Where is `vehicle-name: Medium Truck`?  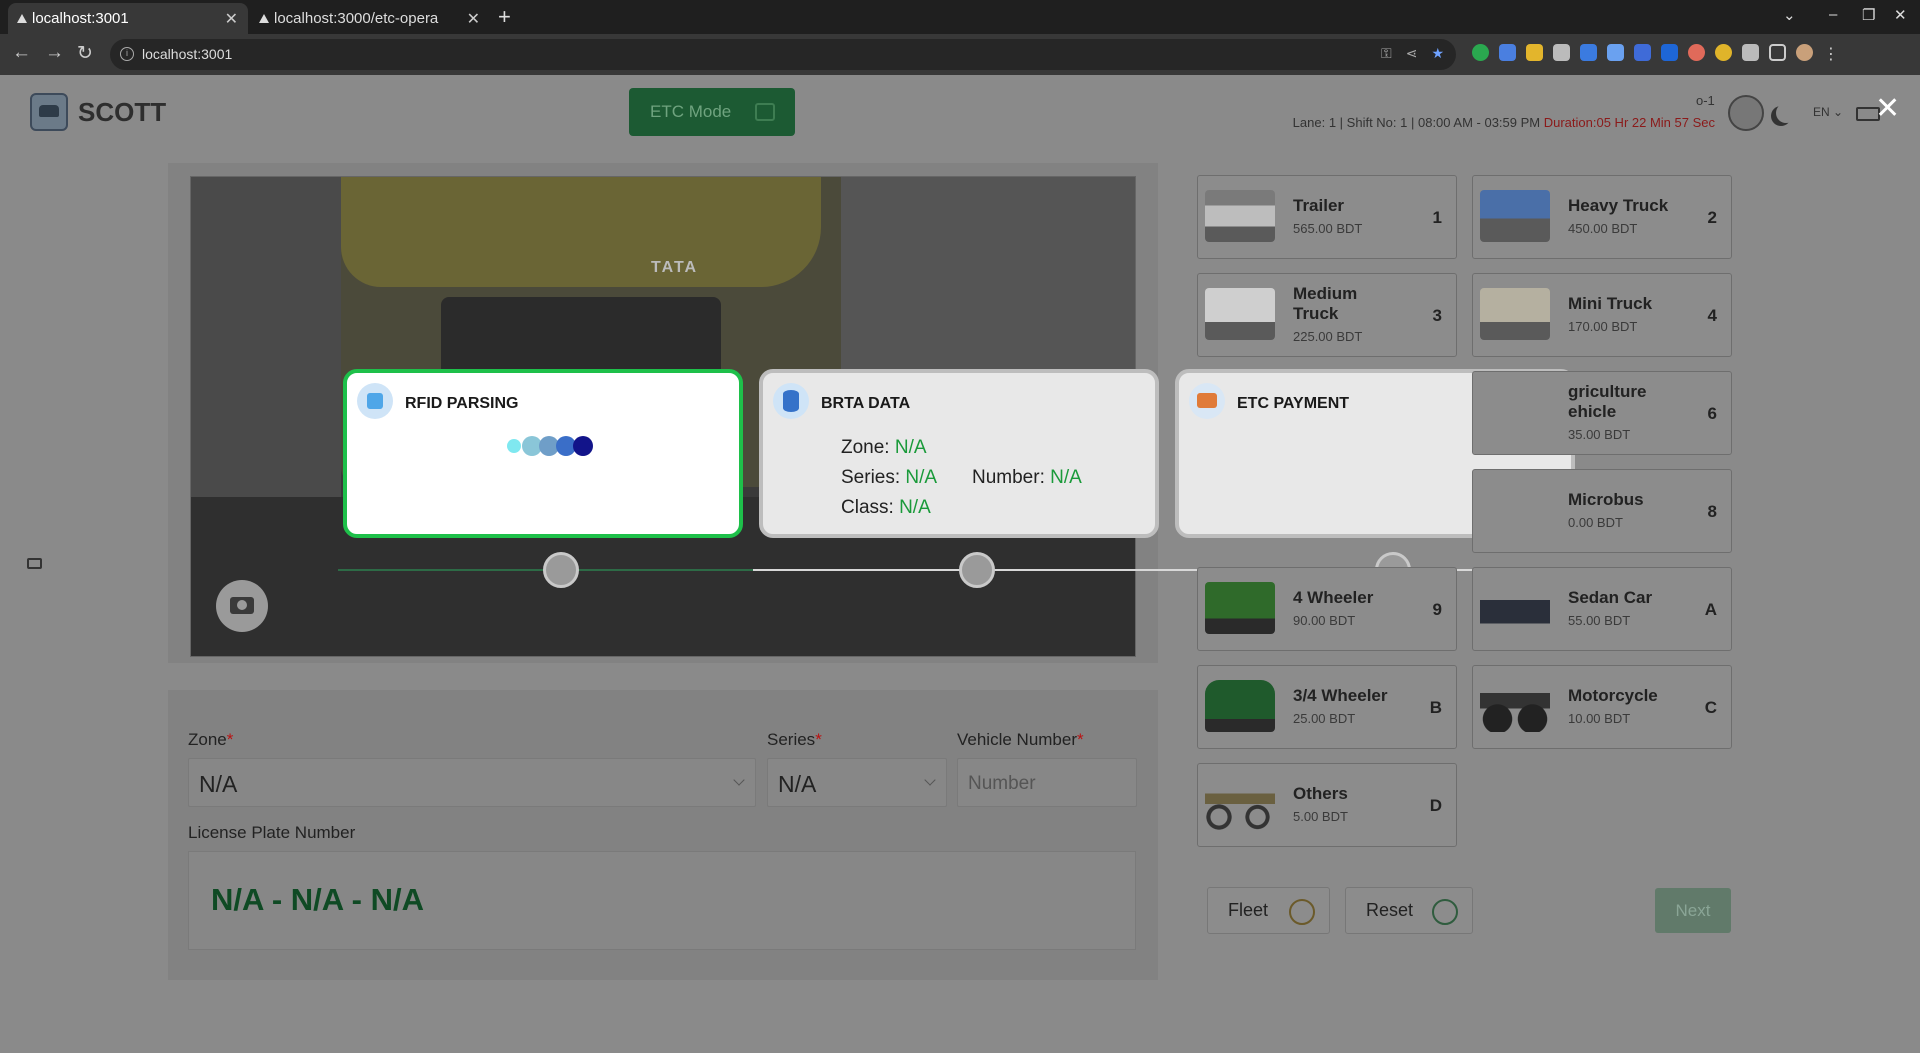
vehicle-name: Medium Truck is located at coordinates (1325, 303).